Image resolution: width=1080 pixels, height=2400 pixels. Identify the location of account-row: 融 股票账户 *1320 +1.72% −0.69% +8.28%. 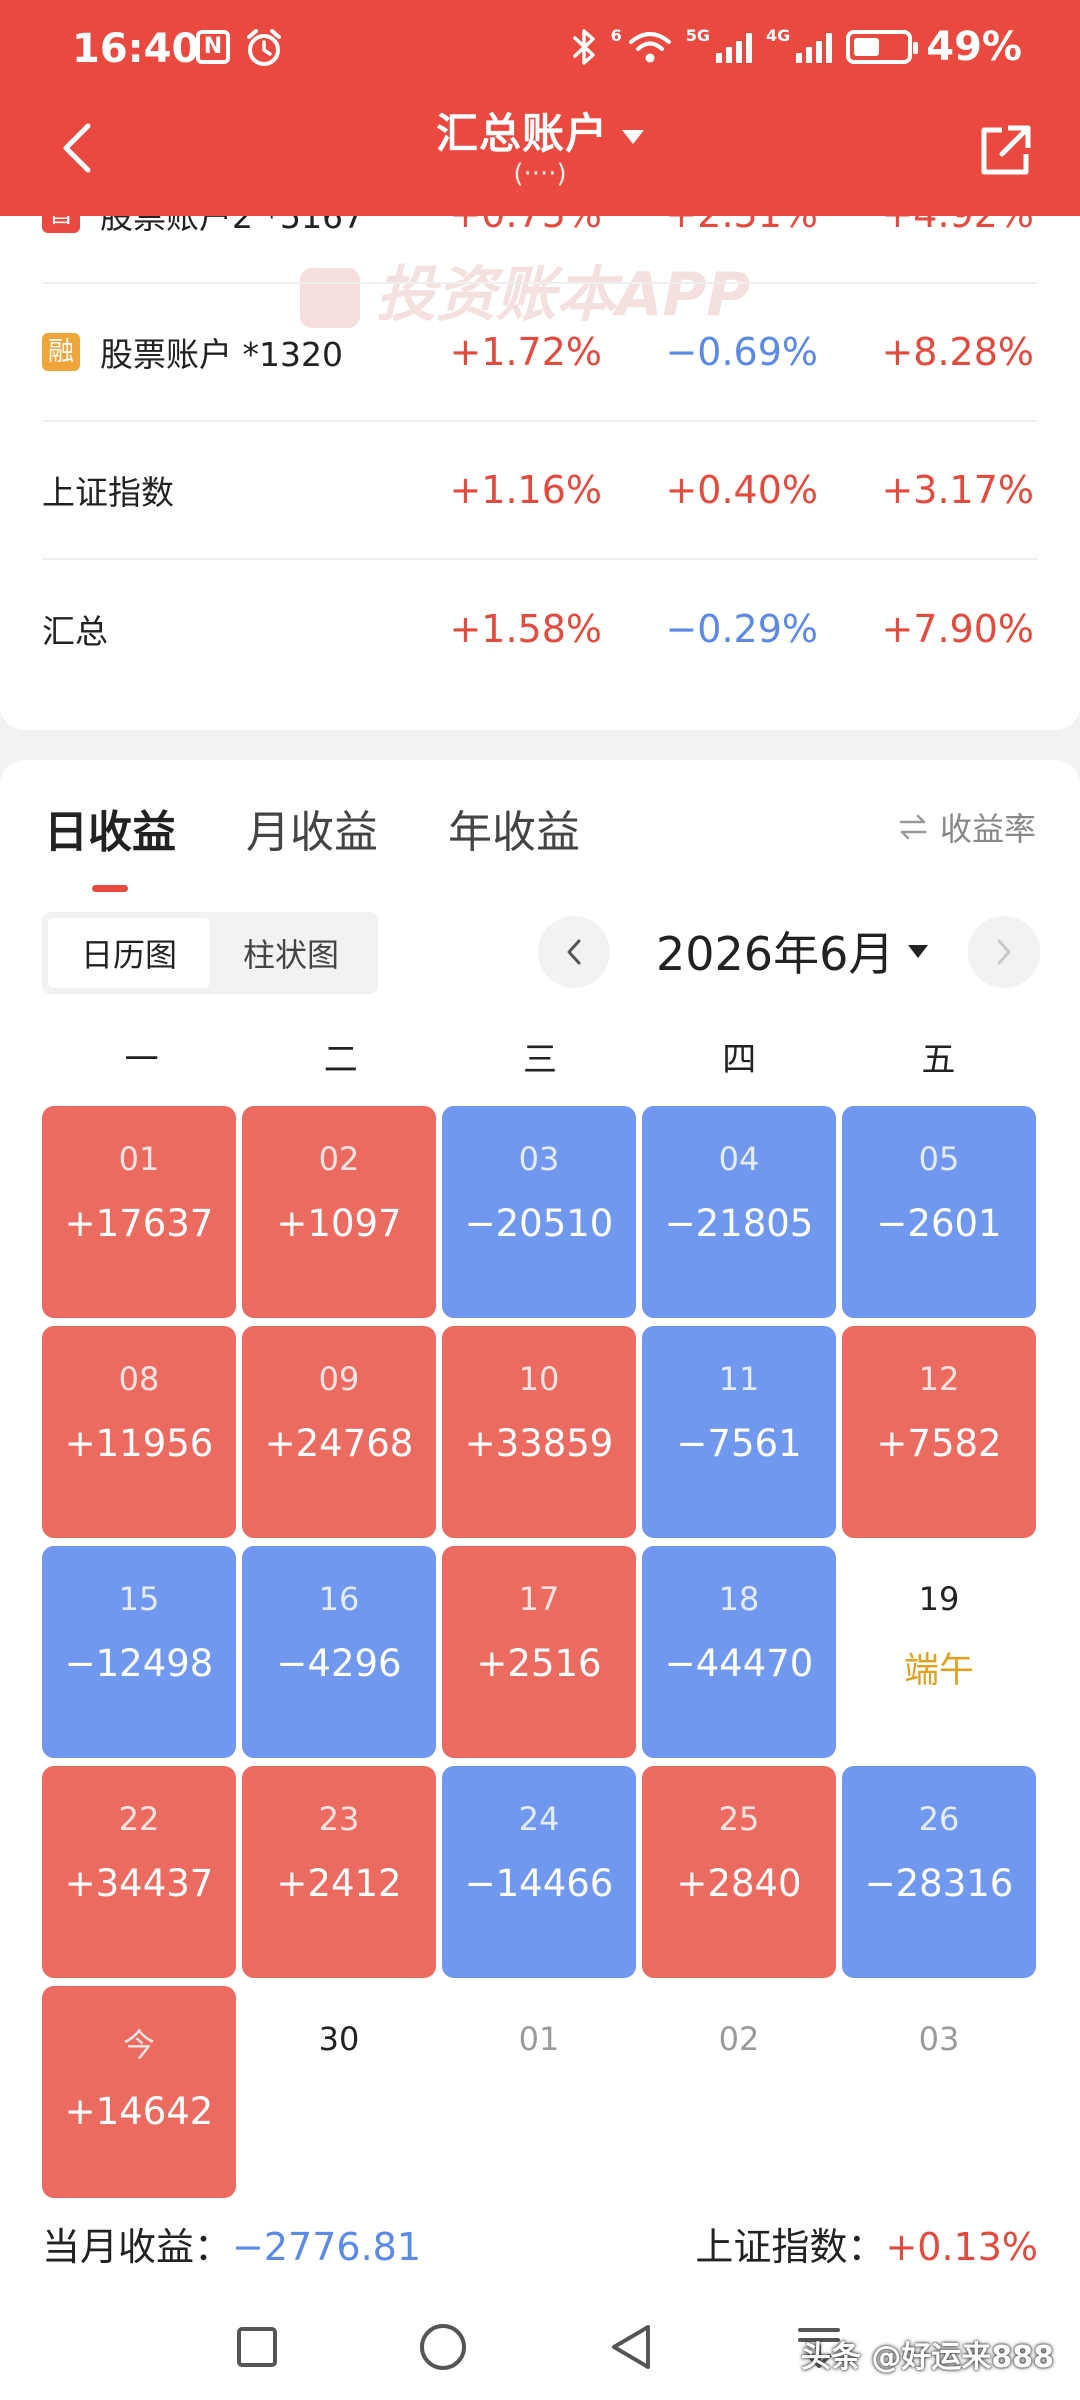
(540, 353).